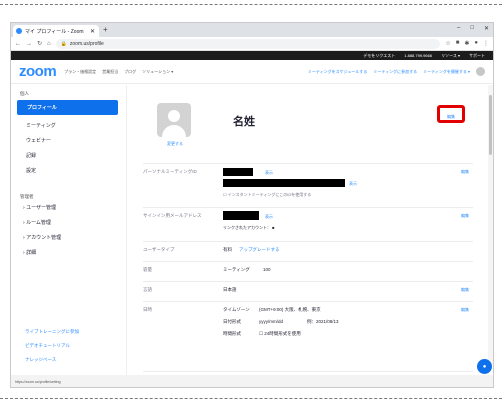 The height and width of the screenshot is (405, 502). Describe the element at coordinates (259, 250) in the screenshot. I see `upgrade-link: アップグレードする` at that location.